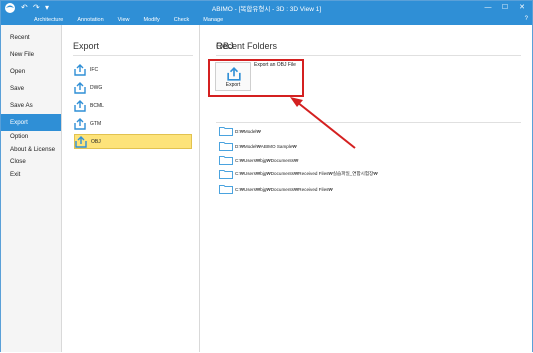  I want to click on sidebar-item-export: Export, so click(31, 122).